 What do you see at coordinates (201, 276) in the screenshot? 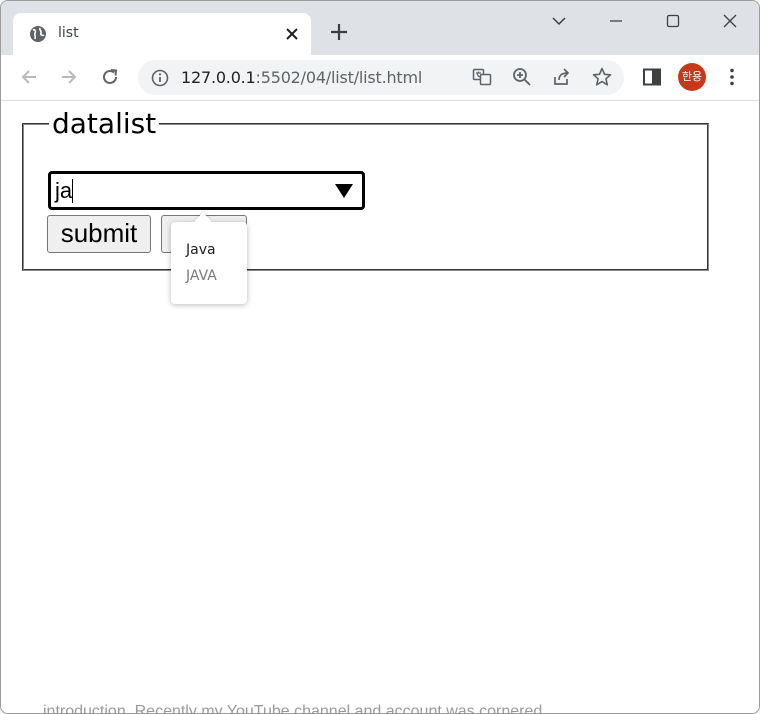
I see `suggestion-option: JAVA` at bounding box center [201, 276].